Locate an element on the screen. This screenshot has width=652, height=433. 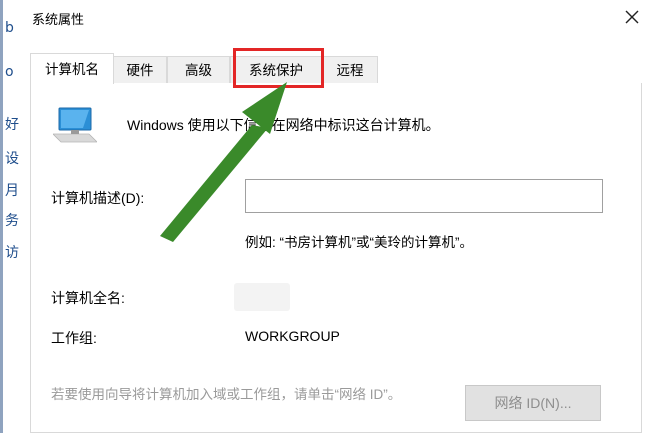
workgroup-value: WORKGROUP is located at coordinates (292, 336).